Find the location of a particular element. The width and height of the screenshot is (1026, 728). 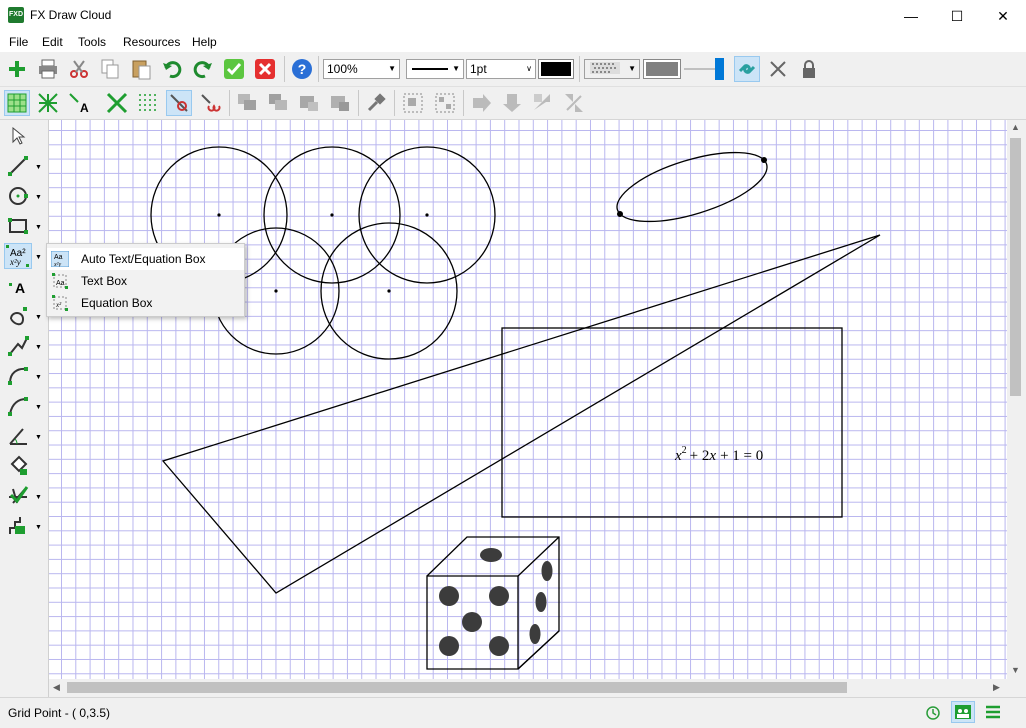

bezier-tool-icon is located at coordinates (18, 406).